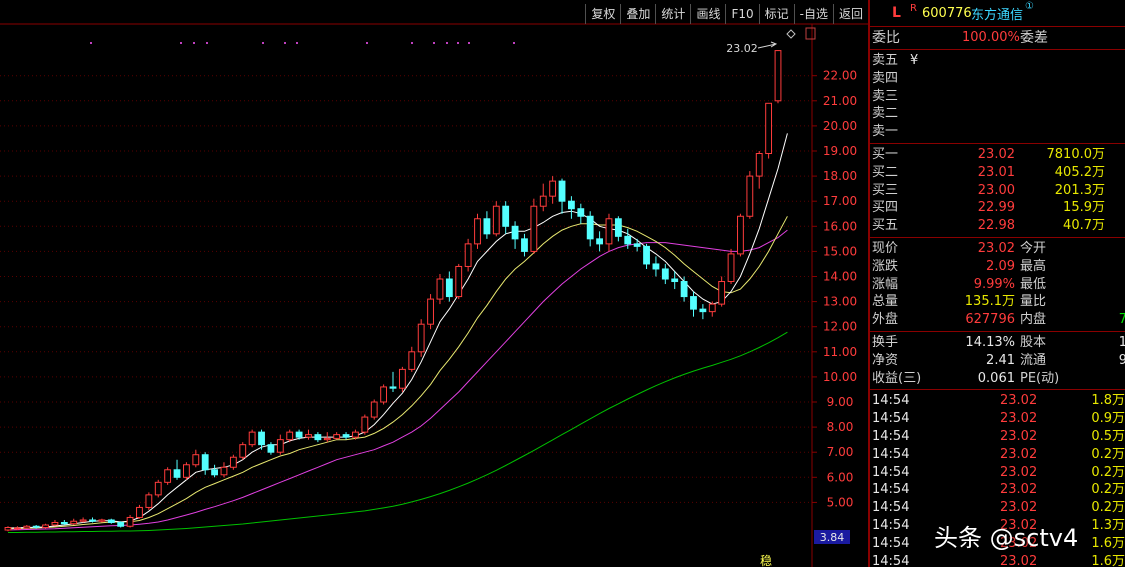 The width and height of the screenshot is (1125, 567). Describe the element at coordinates (997, 455) in the screenshot. I see `tick-row: 14:54 23.02 0.2万` at that location.